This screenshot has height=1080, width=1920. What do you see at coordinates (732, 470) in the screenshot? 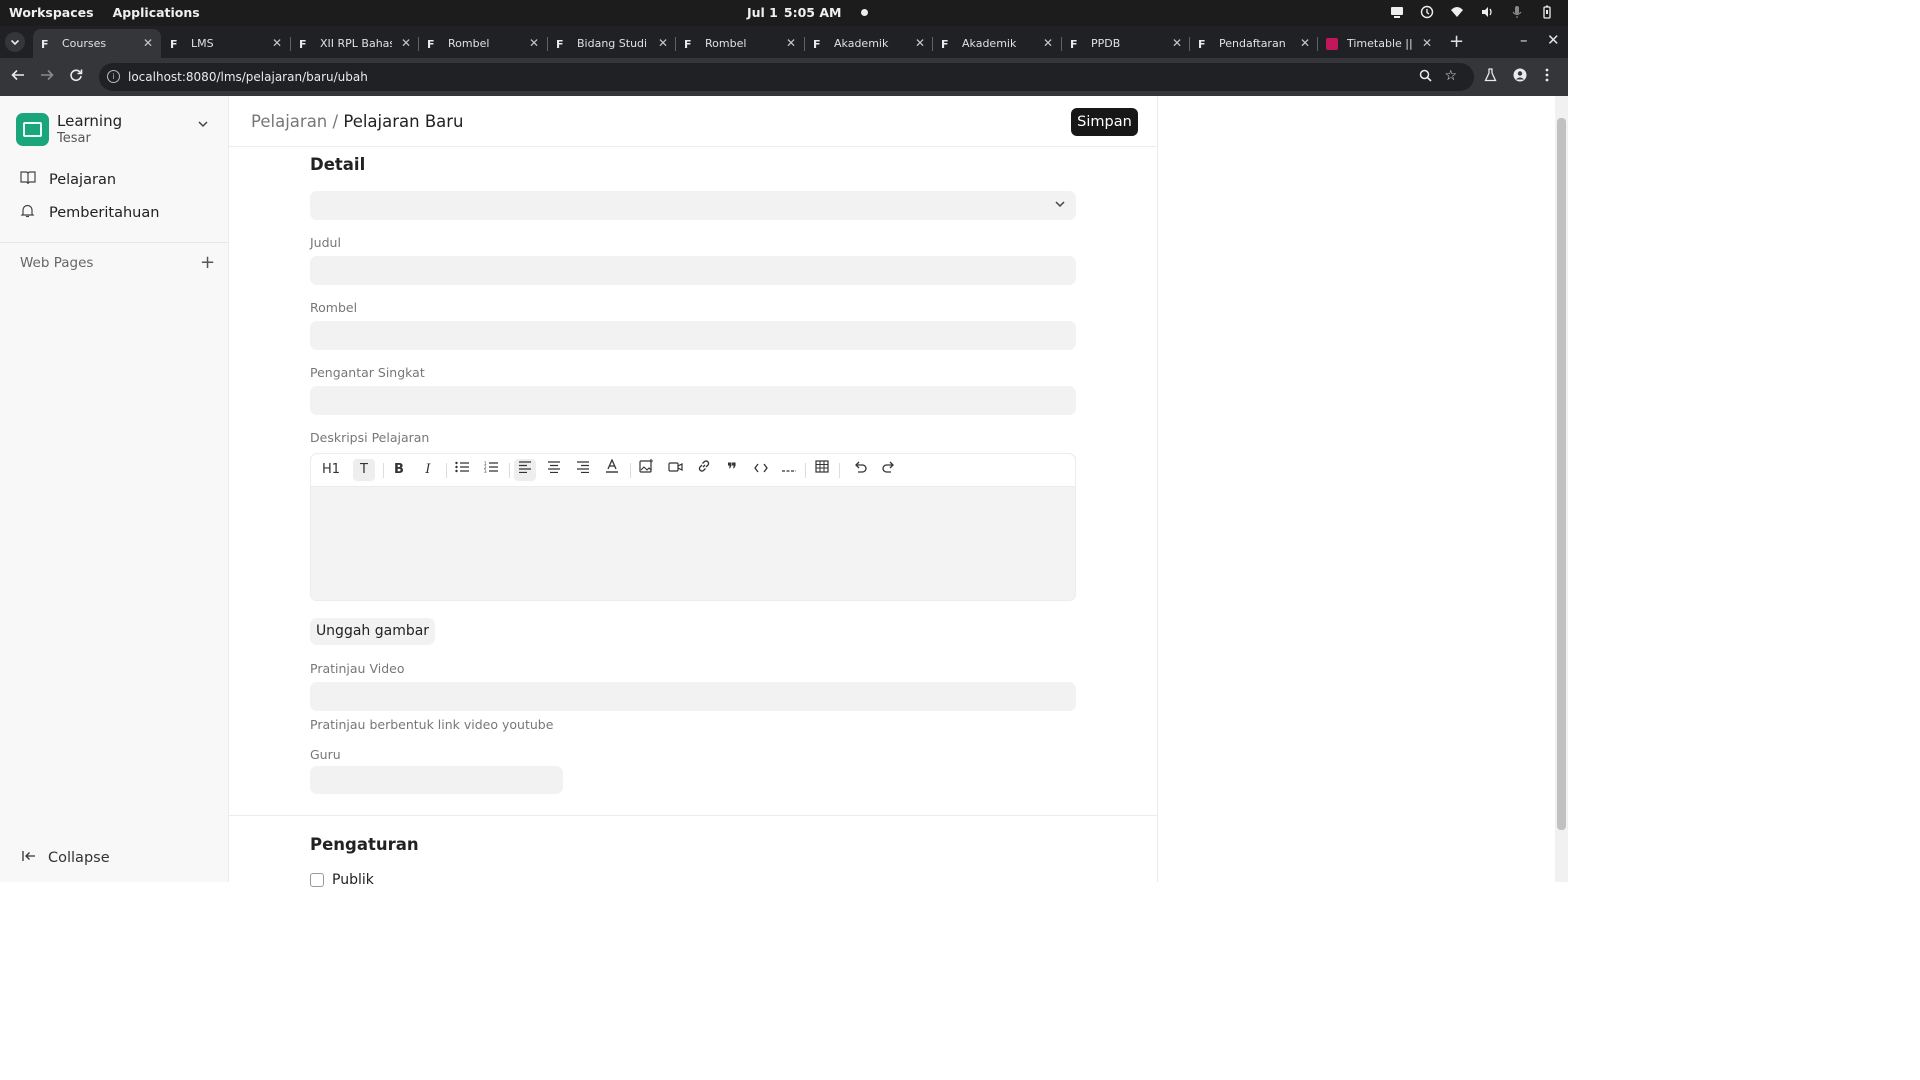
I see `blockquote-icon: ❞` at bounding box center [732, 470].